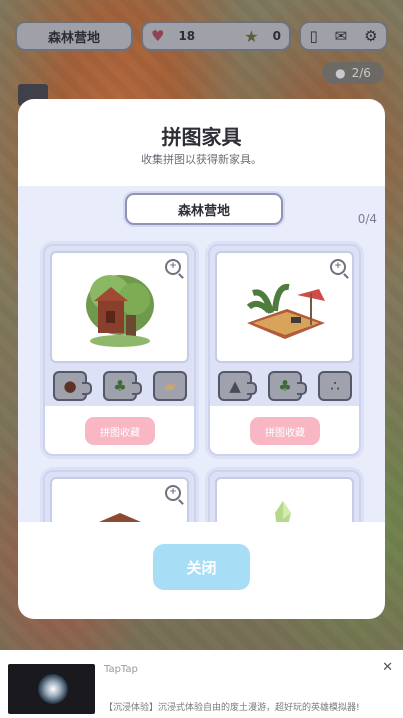 The image size is (403, 718). I want to click on location-text: 森林营地, so click(73, 38).